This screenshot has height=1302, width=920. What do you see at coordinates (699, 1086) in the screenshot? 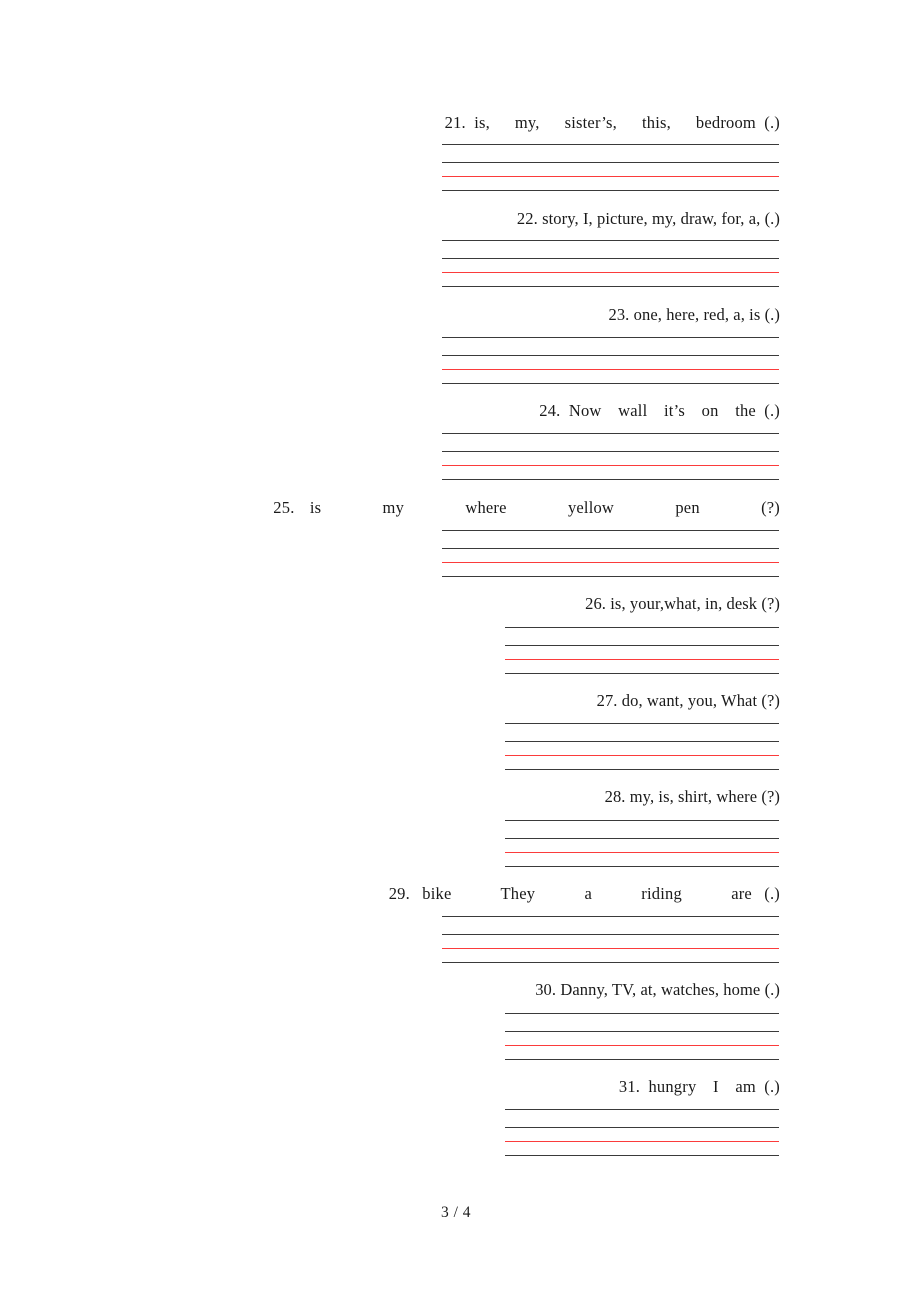
I see `exercise-prompt: 31. hungry I am (.)` at bounding box center [699, 1086].